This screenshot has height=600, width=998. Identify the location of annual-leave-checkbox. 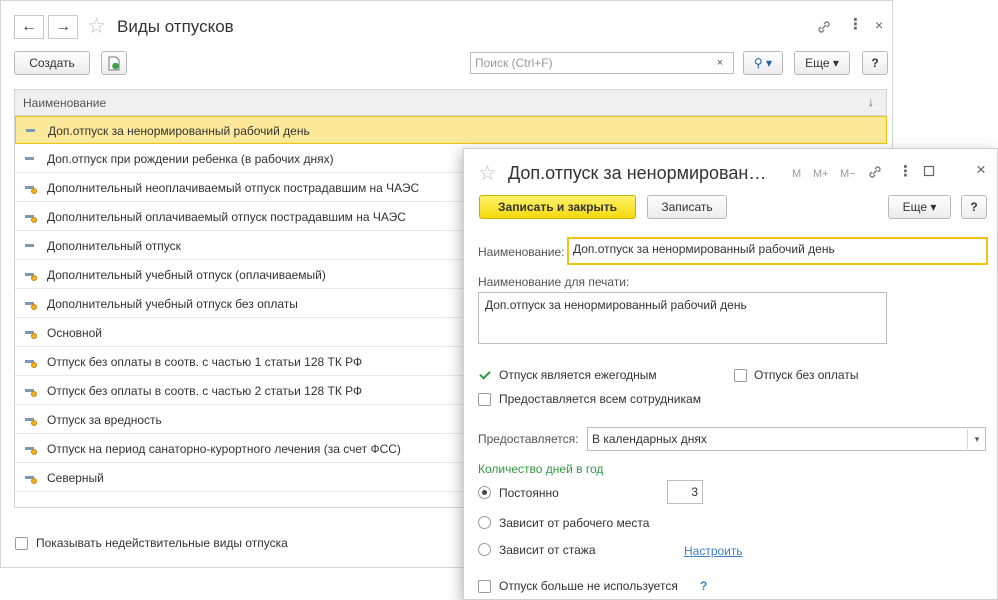
(484, 374).